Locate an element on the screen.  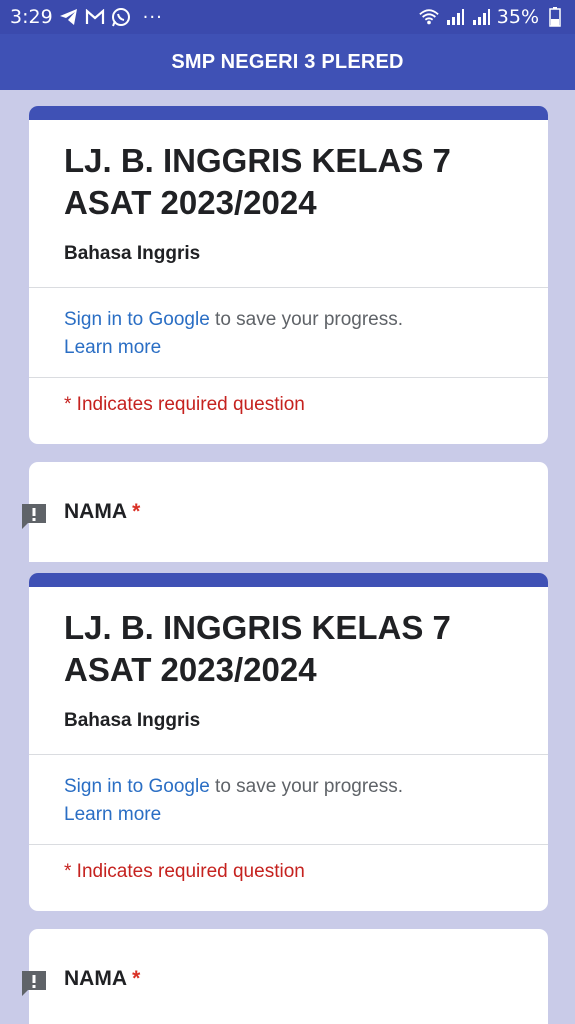
status-bar-right: 35% is located at coordinates (492, 17).